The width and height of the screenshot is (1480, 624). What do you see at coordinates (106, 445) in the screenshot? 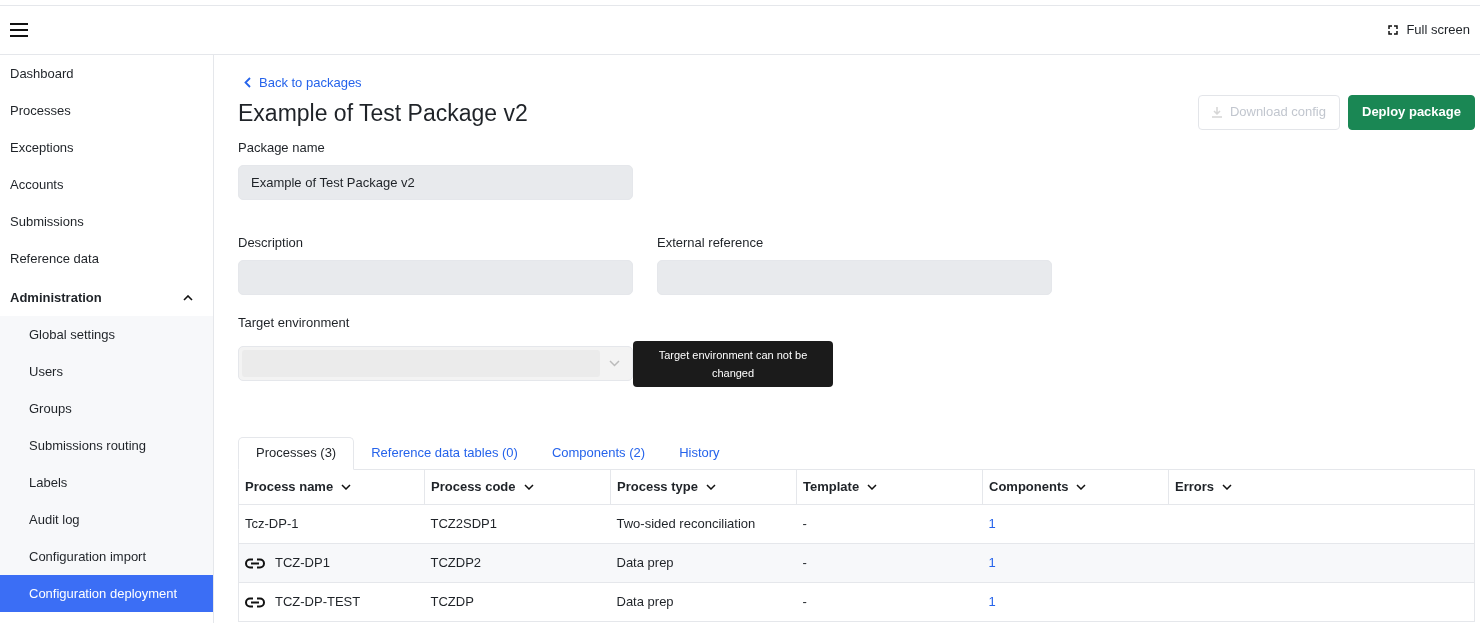
I see `sidebar-item: Submissions routing` at bounding box center [106, 445].